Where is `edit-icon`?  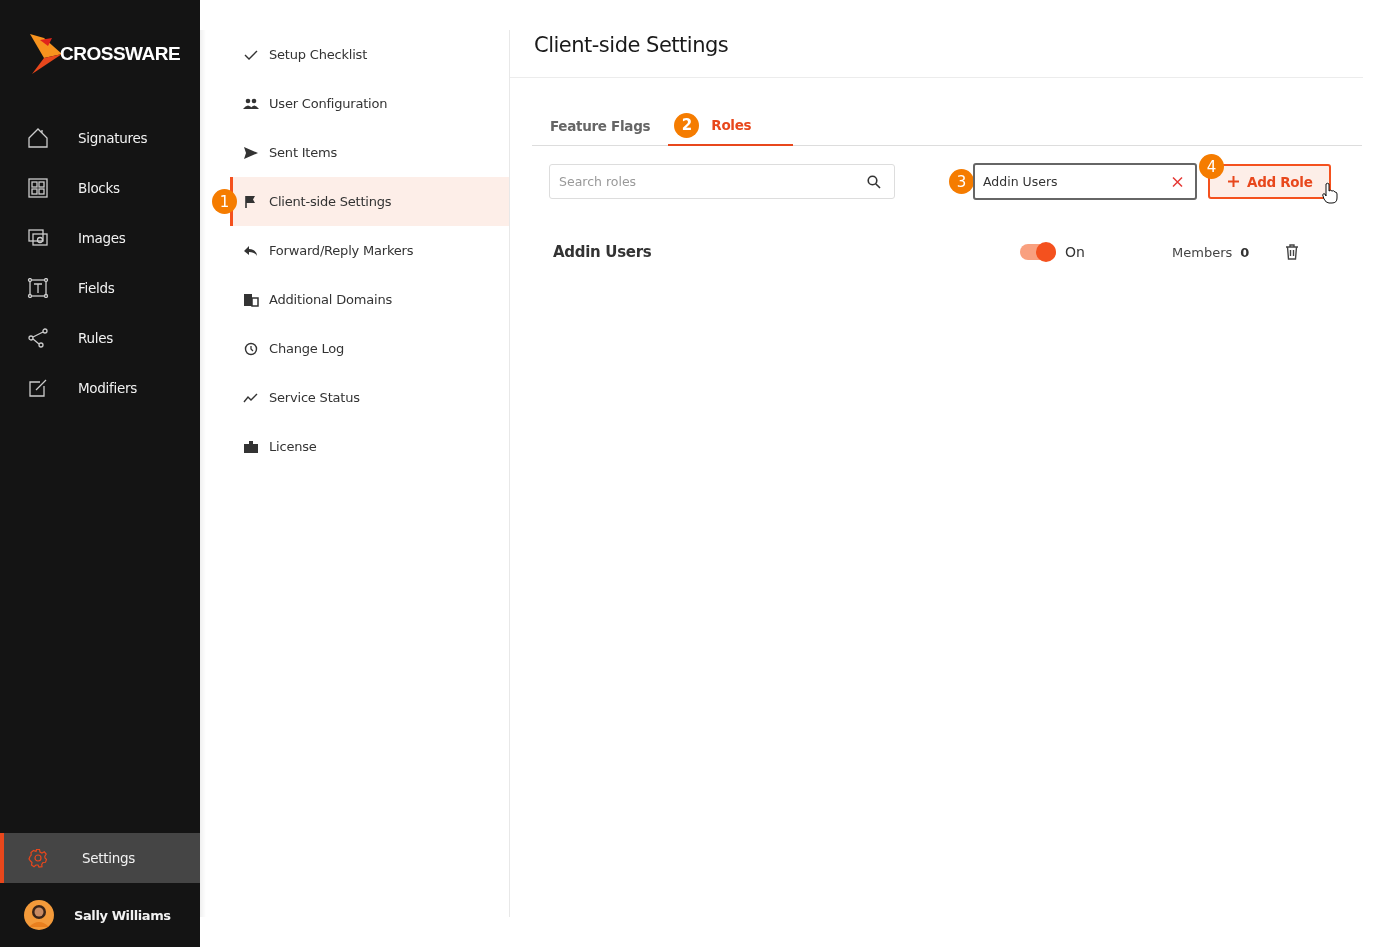
edit-icon is located at coordinates (38, 388).